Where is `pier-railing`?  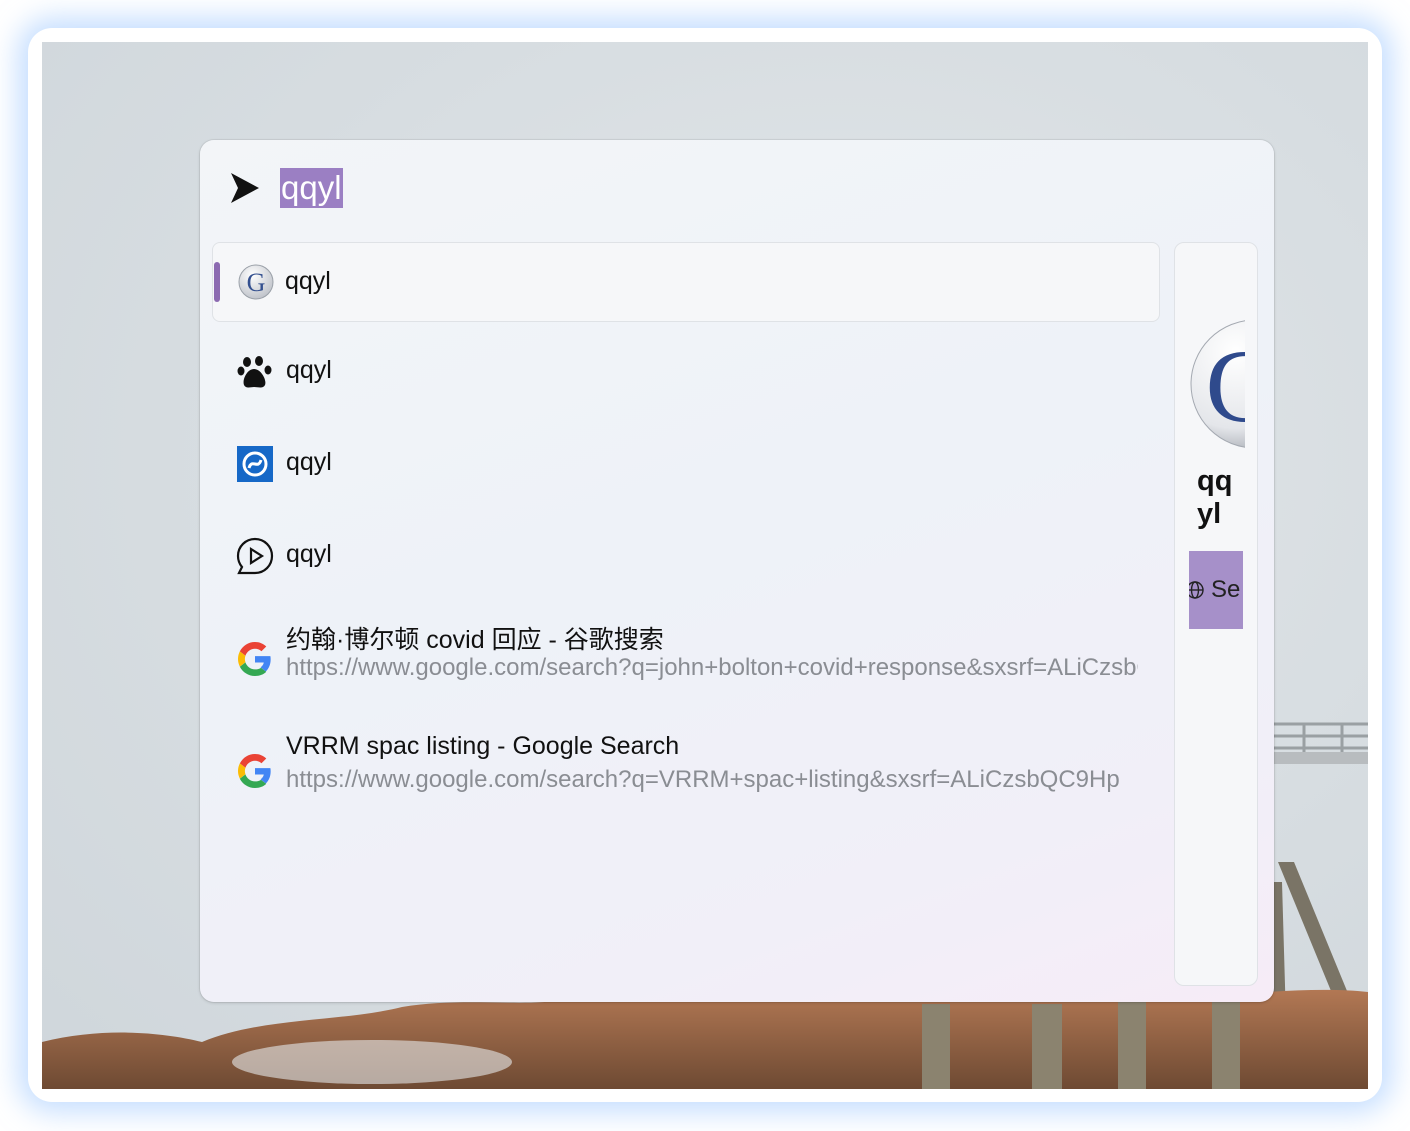 pier-railing is located at coordinates (1321, 737).